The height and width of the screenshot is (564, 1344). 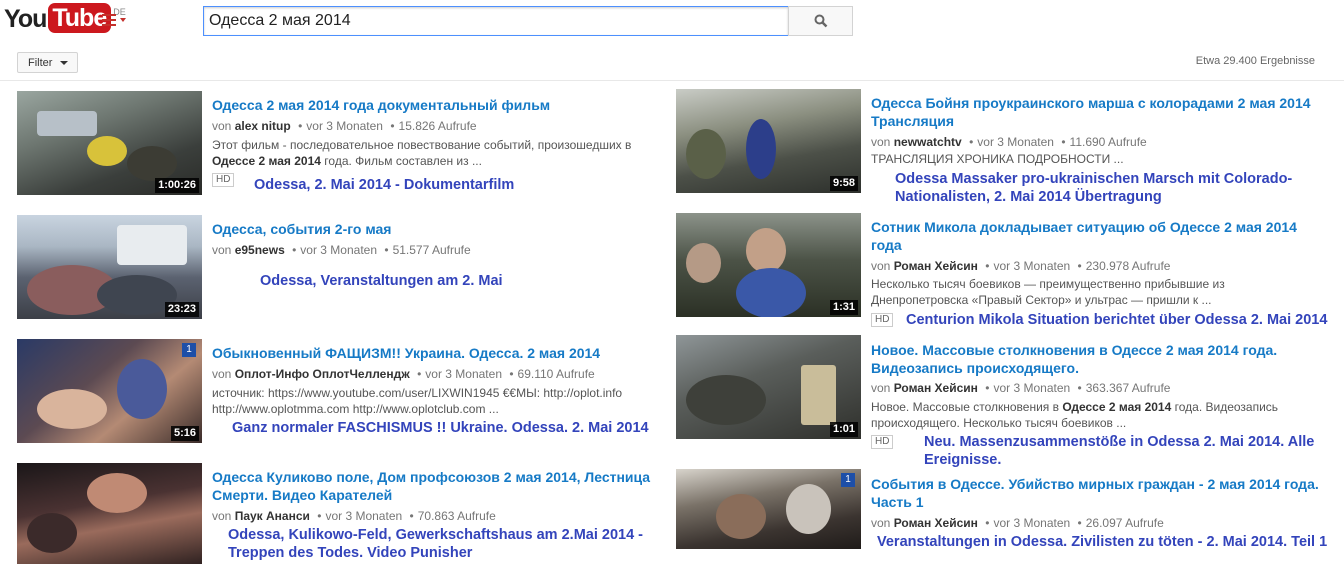 What do you see at coordinates (350, 553) in the screenshot?
I see `caption-line: Treppen des Todes. Video Punisher` at bounding box center [350, 553].